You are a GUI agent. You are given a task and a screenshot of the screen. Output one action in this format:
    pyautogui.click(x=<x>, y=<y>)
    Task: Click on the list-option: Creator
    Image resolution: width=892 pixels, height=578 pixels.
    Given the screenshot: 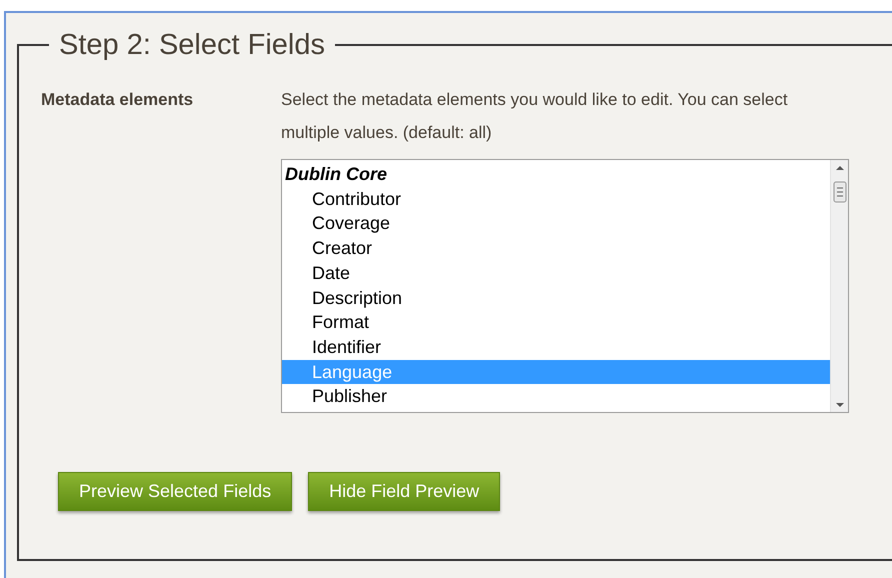 What is the action you would take?
    pyautogui.click(x=556, y=248)
    